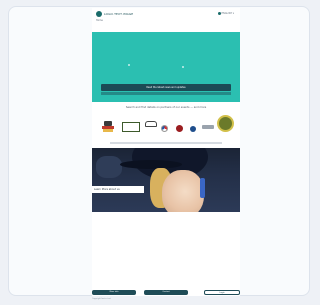  Describe the element at coordinates (118, 189) in the screenshot. I see `photo-caption-link: Learn More about us` at that location.